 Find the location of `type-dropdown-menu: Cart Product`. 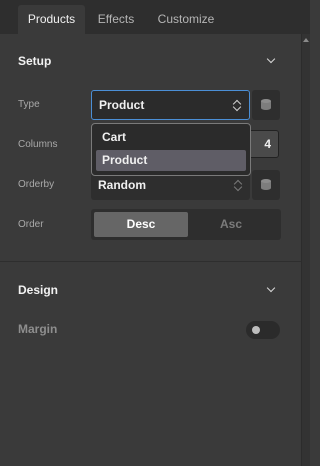

type-dropdown-menu: Cart Product is located at coordinates (171, 149).